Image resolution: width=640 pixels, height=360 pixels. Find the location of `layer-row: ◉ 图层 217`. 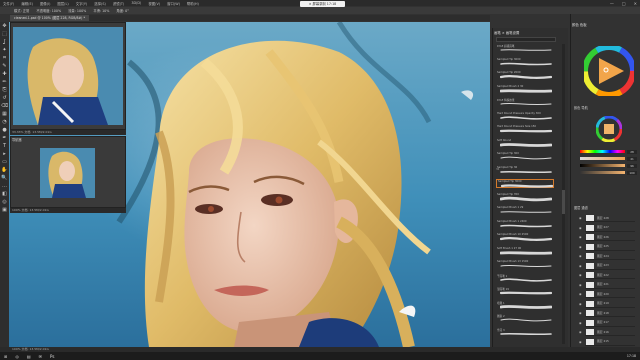

layer-row: ◉ 图层 217 is located at coordinates (607, 323).